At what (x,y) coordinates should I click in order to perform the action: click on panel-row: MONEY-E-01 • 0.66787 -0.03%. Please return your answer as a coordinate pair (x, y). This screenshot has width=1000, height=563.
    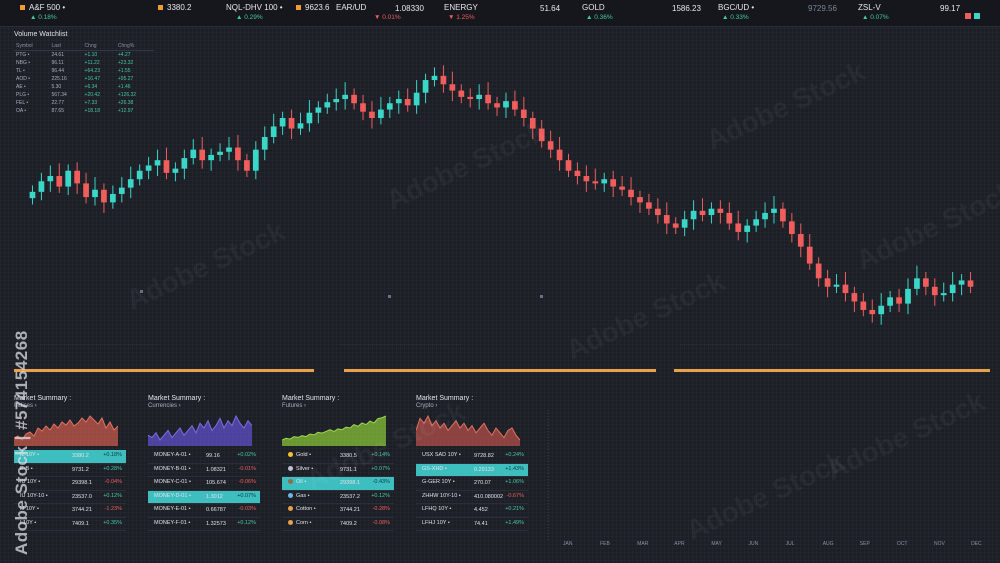
    Looking at the image, I should click on (204, 511).